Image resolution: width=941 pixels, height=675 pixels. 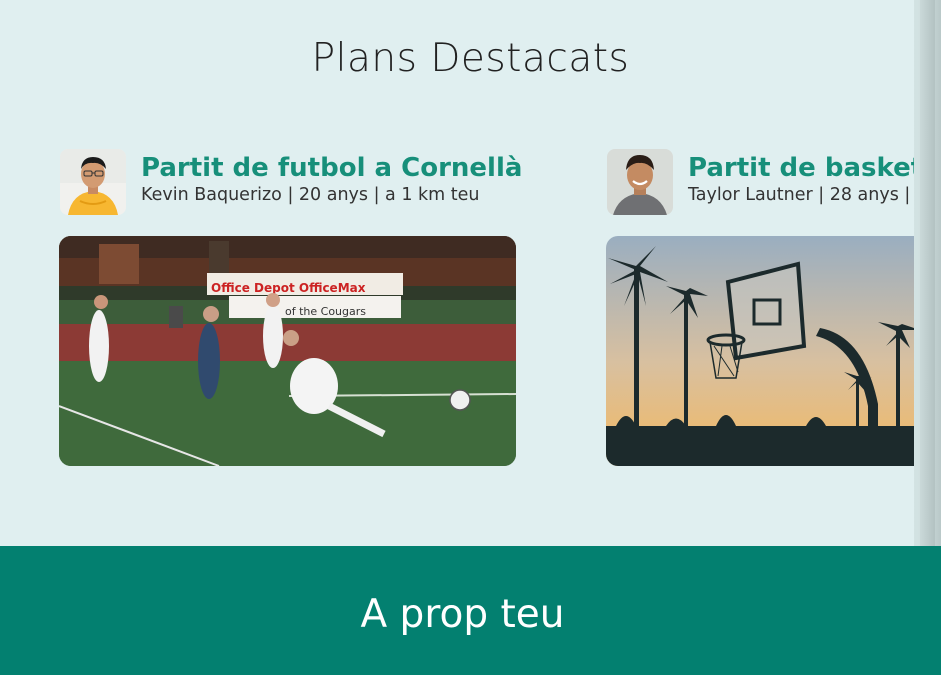 I want to click on banner-text-1: Office Depot OfficeMax, so click(x=288, y=288).